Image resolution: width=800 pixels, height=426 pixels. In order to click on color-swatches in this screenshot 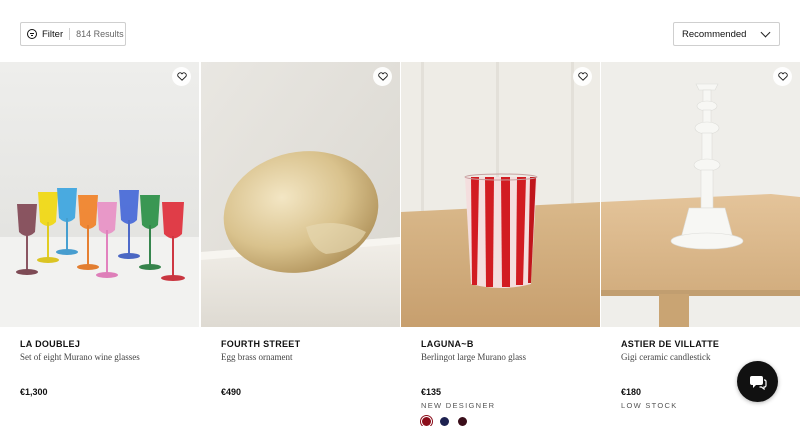, I will do `click(444, 421)`.